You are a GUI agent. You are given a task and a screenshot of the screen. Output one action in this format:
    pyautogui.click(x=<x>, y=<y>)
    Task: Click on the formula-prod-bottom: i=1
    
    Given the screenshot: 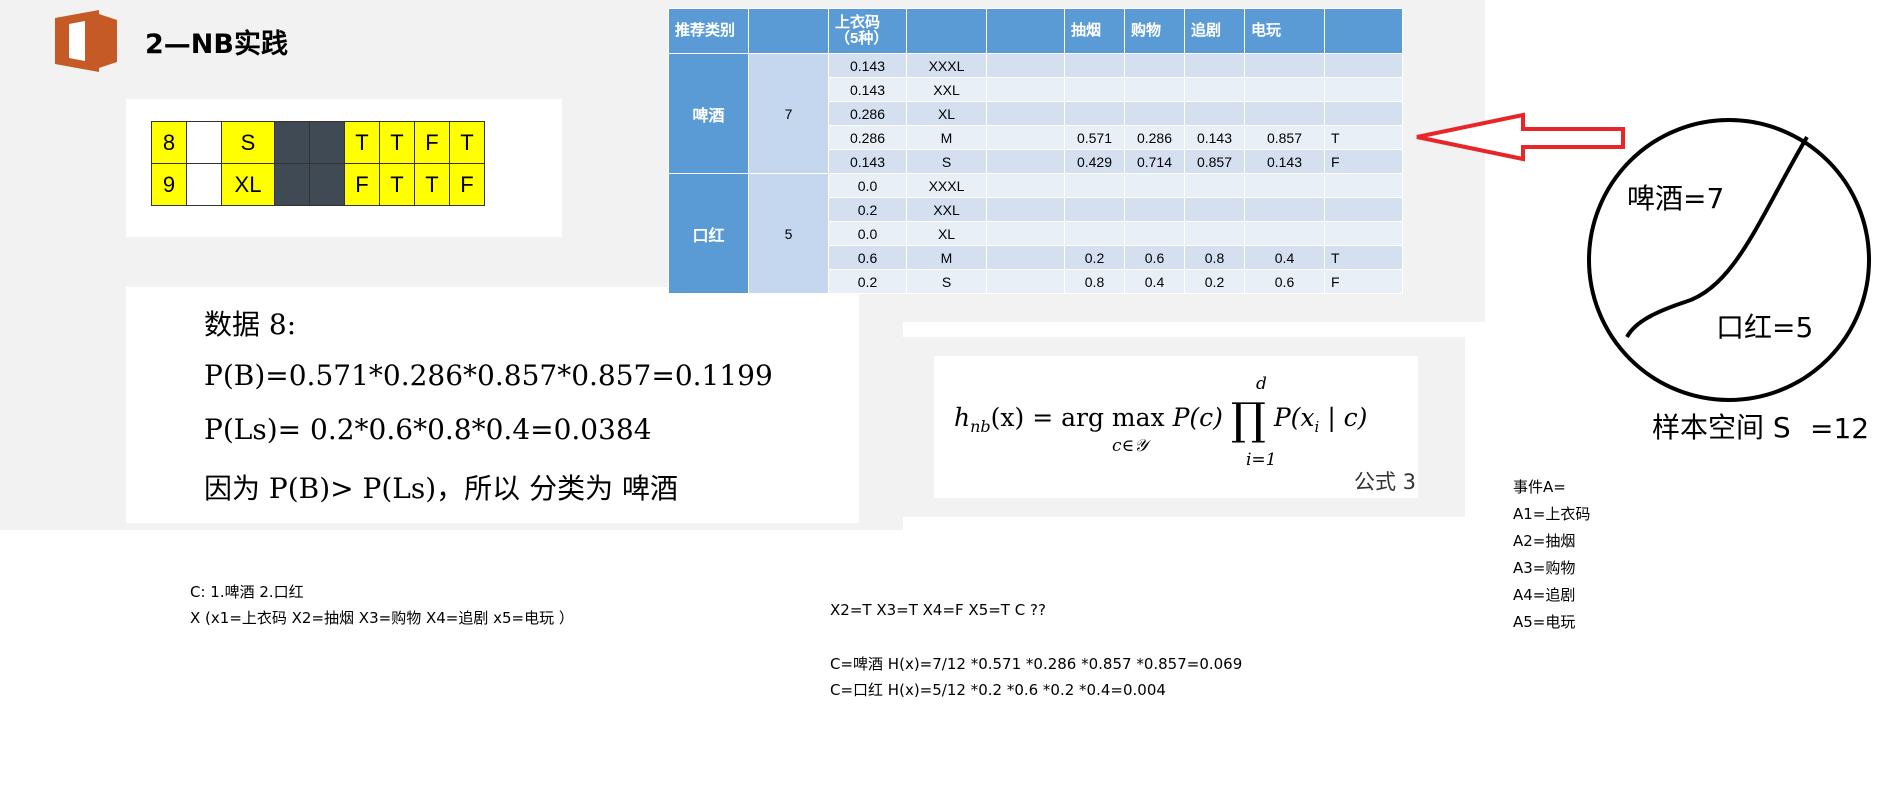 What is the action you would take?
    pyautogui.click(x=1261, y=460)
    